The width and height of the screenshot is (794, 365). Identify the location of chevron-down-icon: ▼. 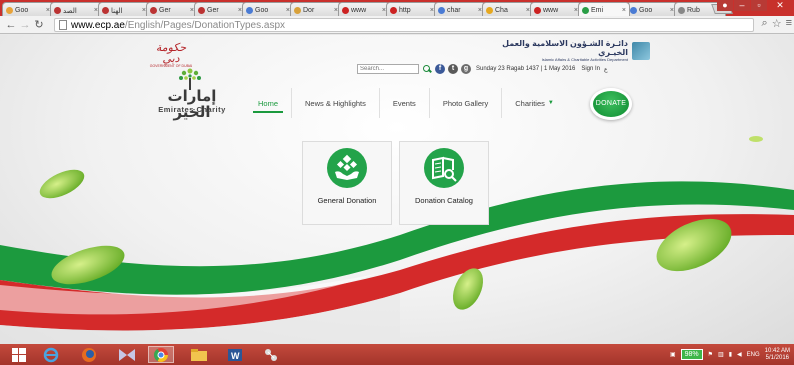
(550, 103).